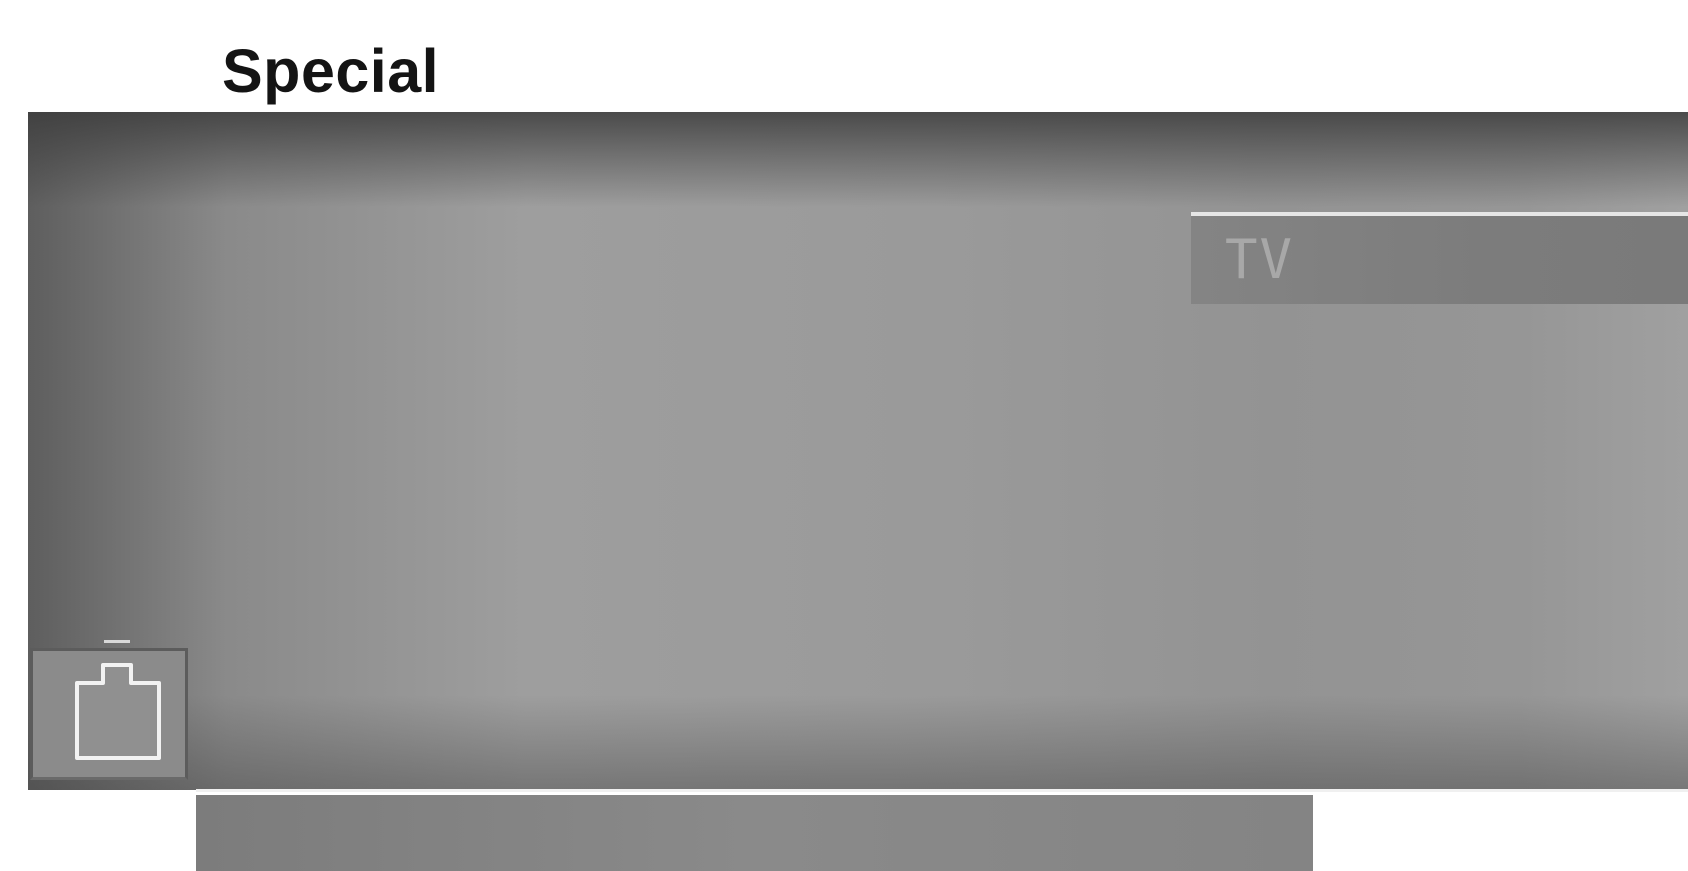  What do you see at coordinates (754, 833) in the screenshot?
I see `info-bar` at bounding box center [754, 833].